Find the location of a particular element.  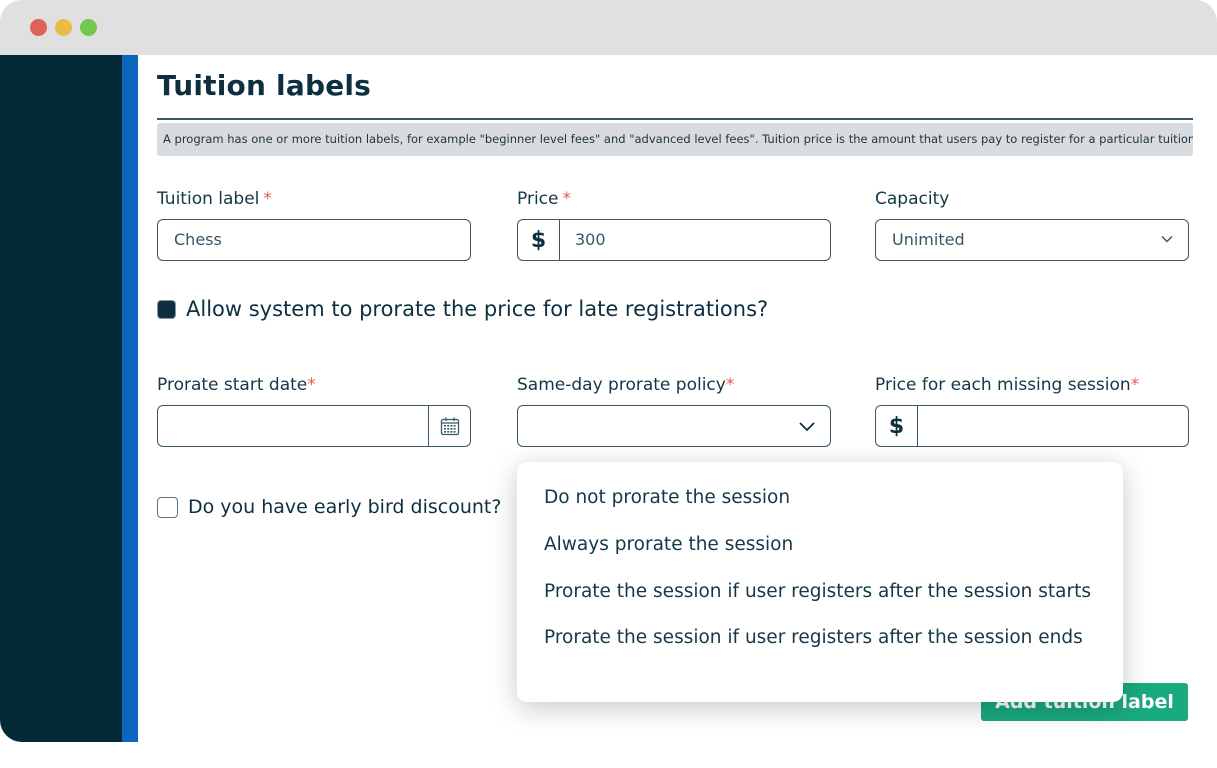

capacity-select: Unimited is located at coordinates (1032, 240).